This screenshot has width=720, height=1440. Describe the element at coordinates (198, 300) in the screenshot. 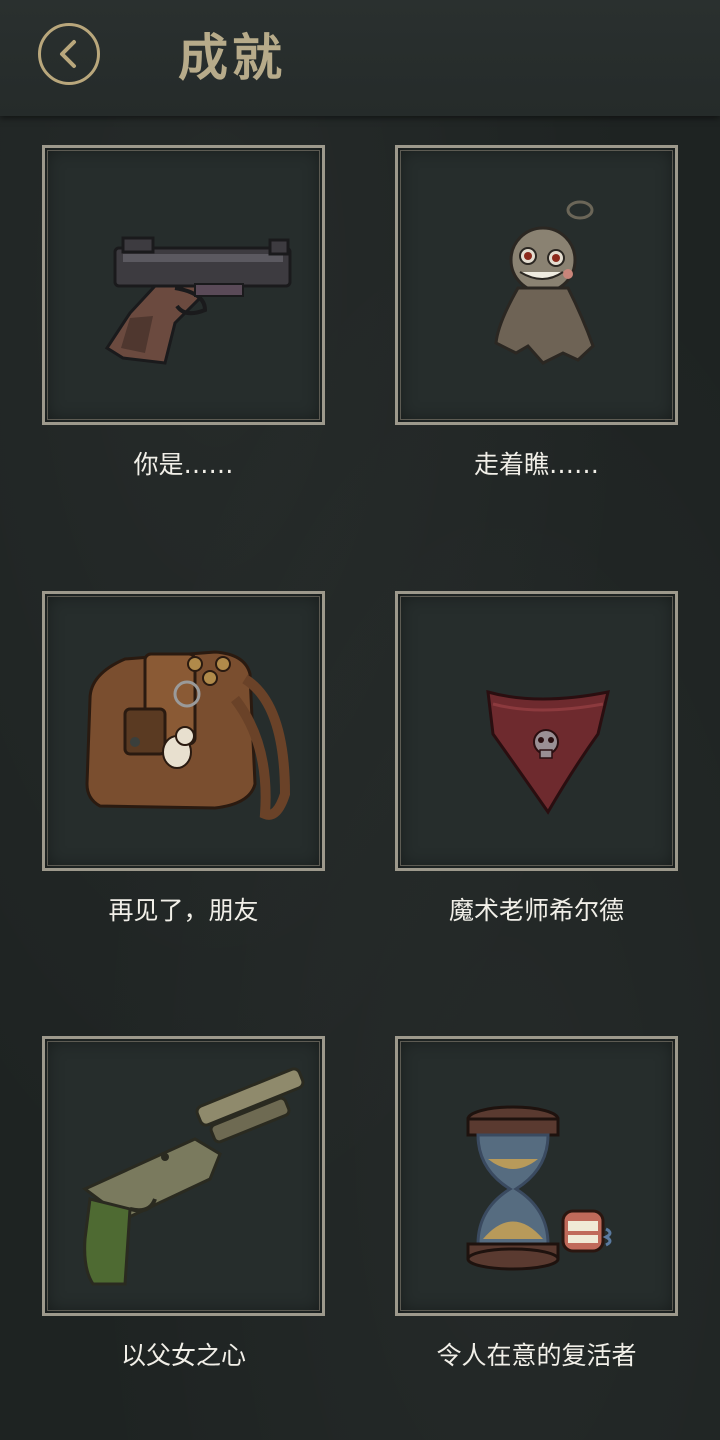

I see `pistol-icon` at that location.